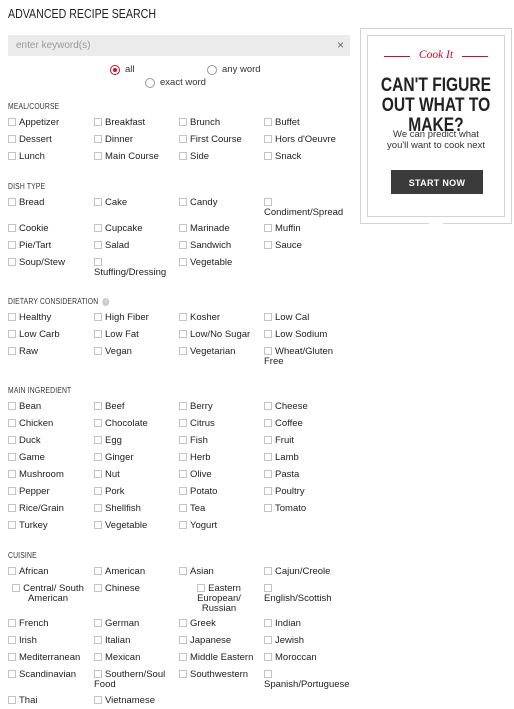 Image resolution: width=514 pixels, height=709 pixels. Describe the element at coordinates (29, 318) in the screenshot. I see `filter-checkbox-item: Healthy` at that location.